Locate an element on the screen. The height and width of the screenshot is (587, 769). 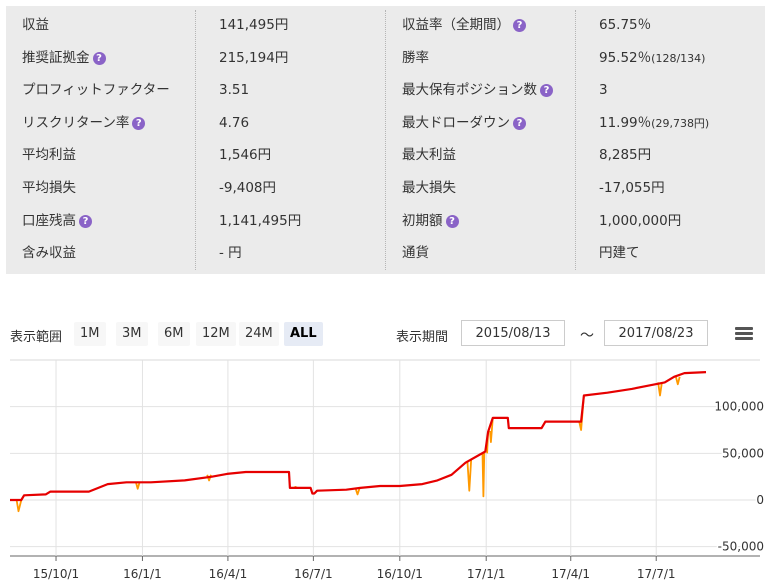
stat-value-text: 3 is located at coordinates (603, 90).